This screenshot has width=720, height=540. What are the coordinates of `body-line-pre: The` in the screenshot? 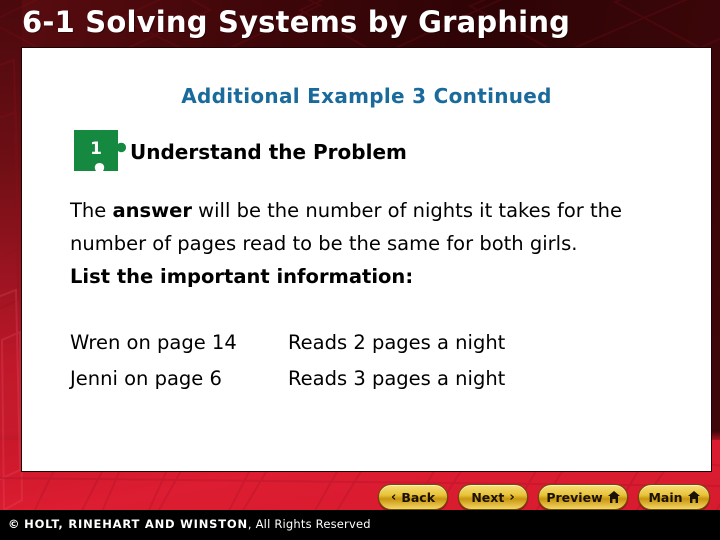 It's located at (91, 210).